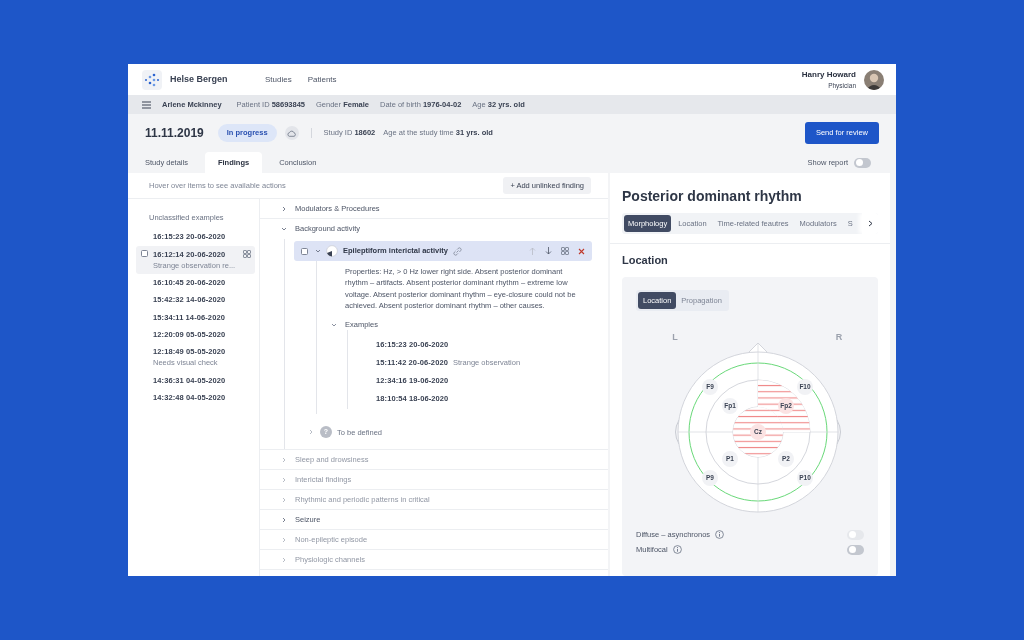  Describe the element at coordinates (548, 251) in the screenshot. I see `arrow-down-icon` at that location.